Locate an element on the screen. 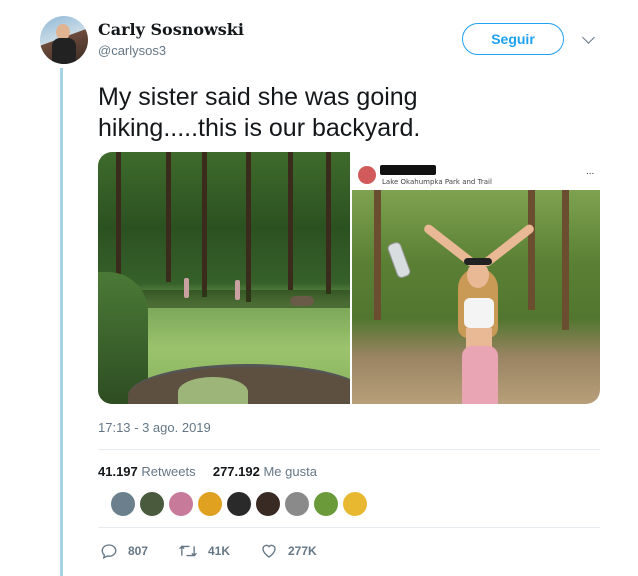 This screenshot has width=638, height=576. chevron-down-icon is located at coordinates (588, 37).